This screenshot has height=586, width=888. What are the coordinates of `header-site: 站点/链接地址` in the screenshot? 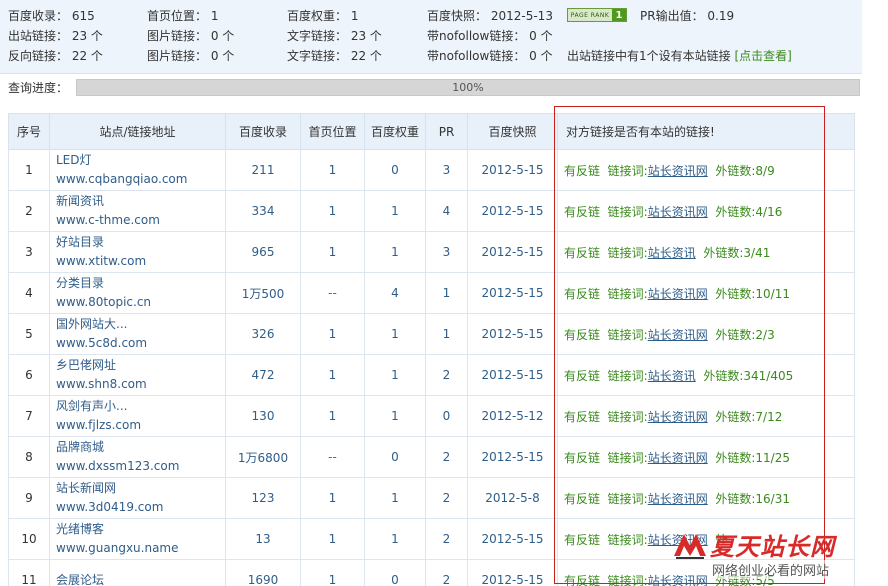 It's located at (137, 131).